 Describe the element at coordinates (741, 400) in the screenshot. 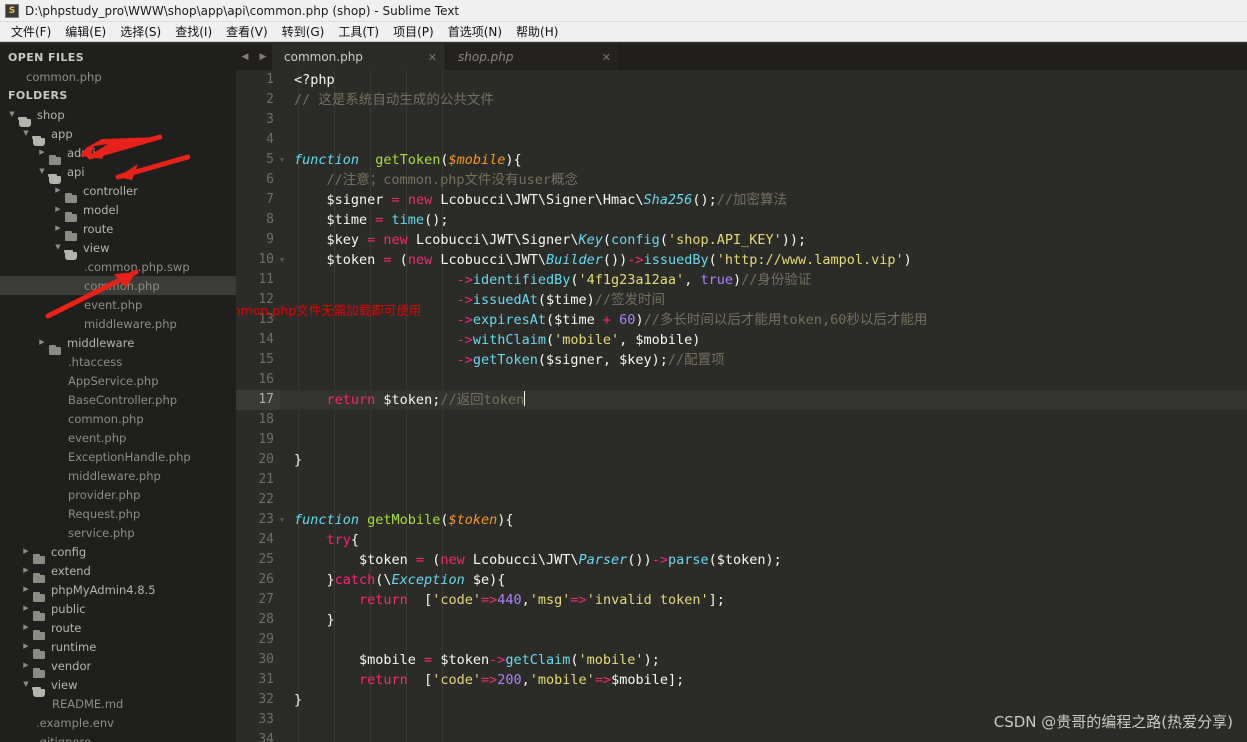

I see `code-line: 17 return $token;//返回token` at that location.